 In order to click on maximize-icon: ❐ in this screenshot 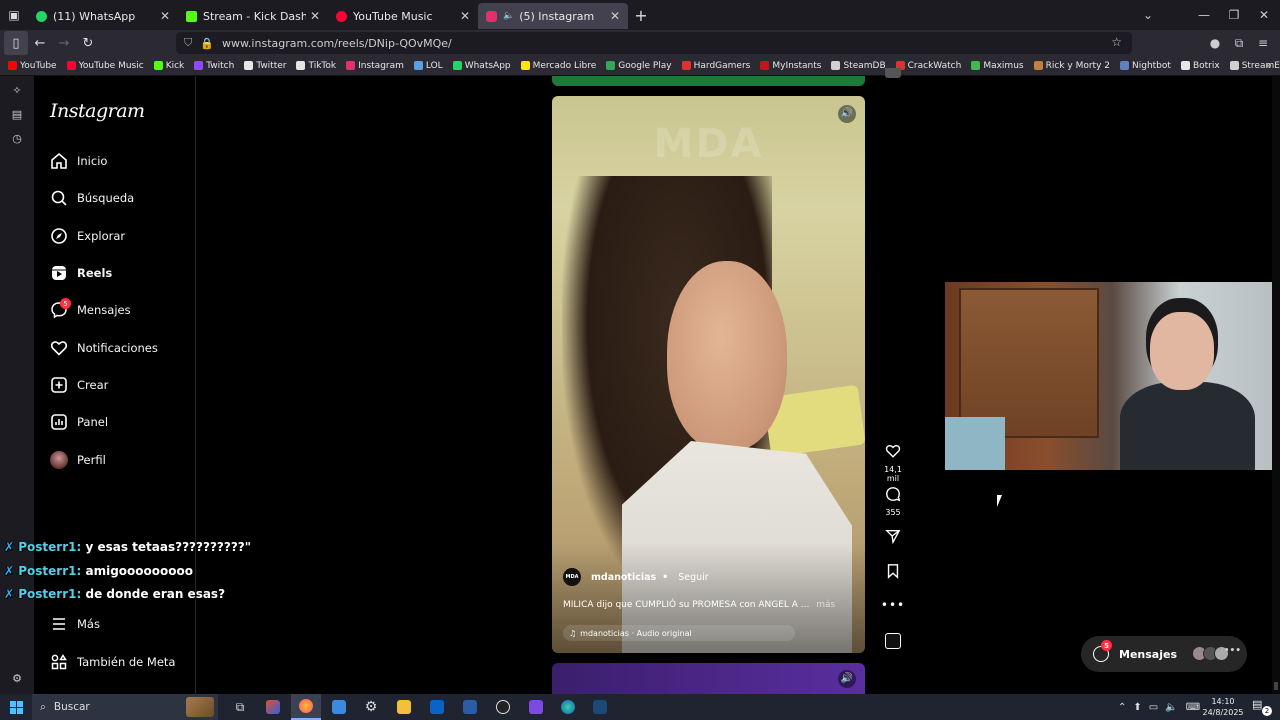, I will do `click(1234, 15)`.